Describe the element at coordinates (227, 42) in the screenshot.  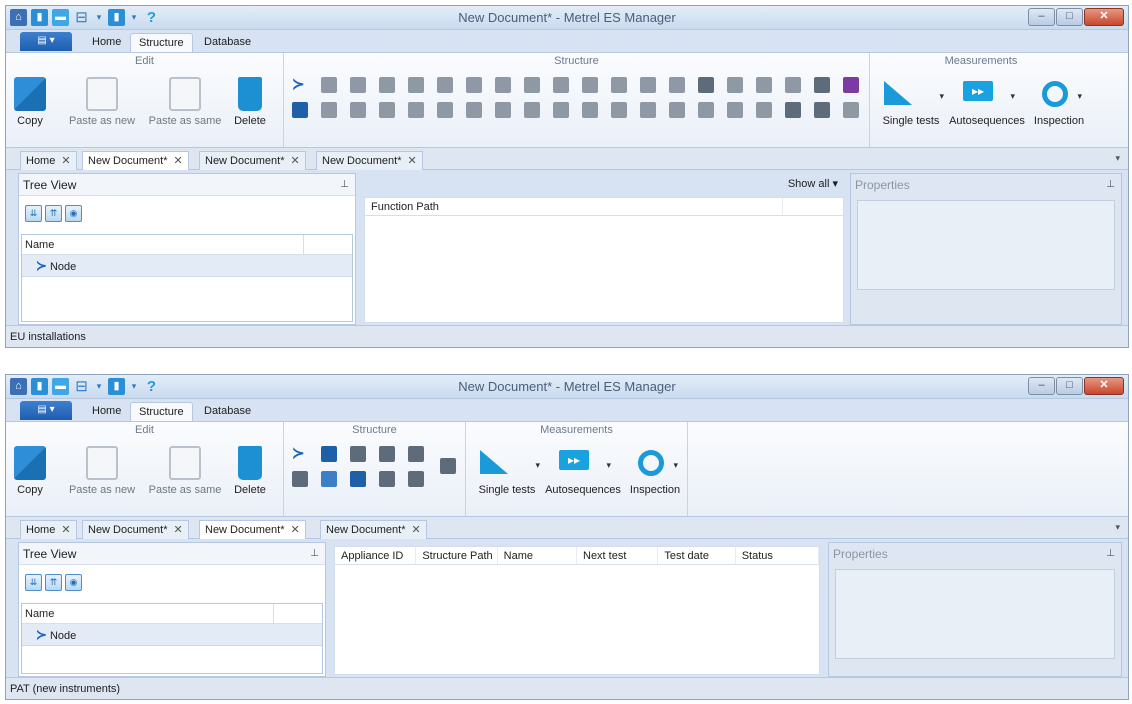
I see `tab-database: Database` at that location.